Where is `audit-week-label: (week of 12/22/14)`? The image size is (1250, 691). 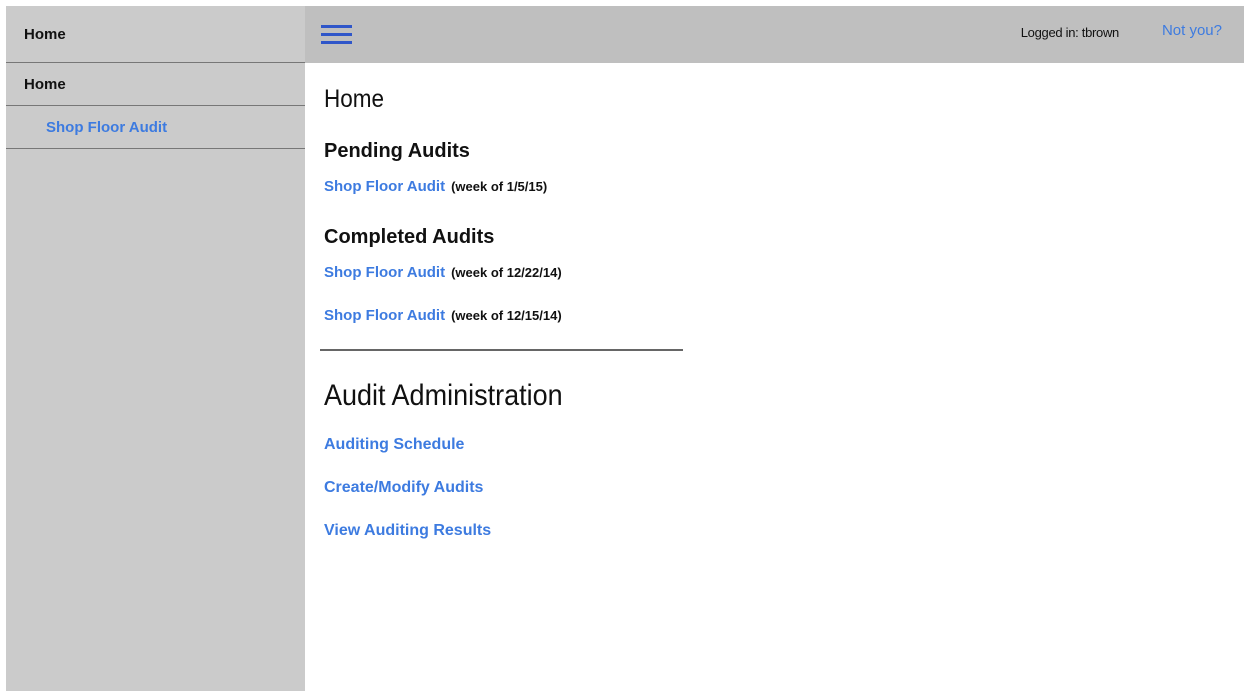
audit-week-label: (week of 12/22/14) is located at coordinates (506, 272).